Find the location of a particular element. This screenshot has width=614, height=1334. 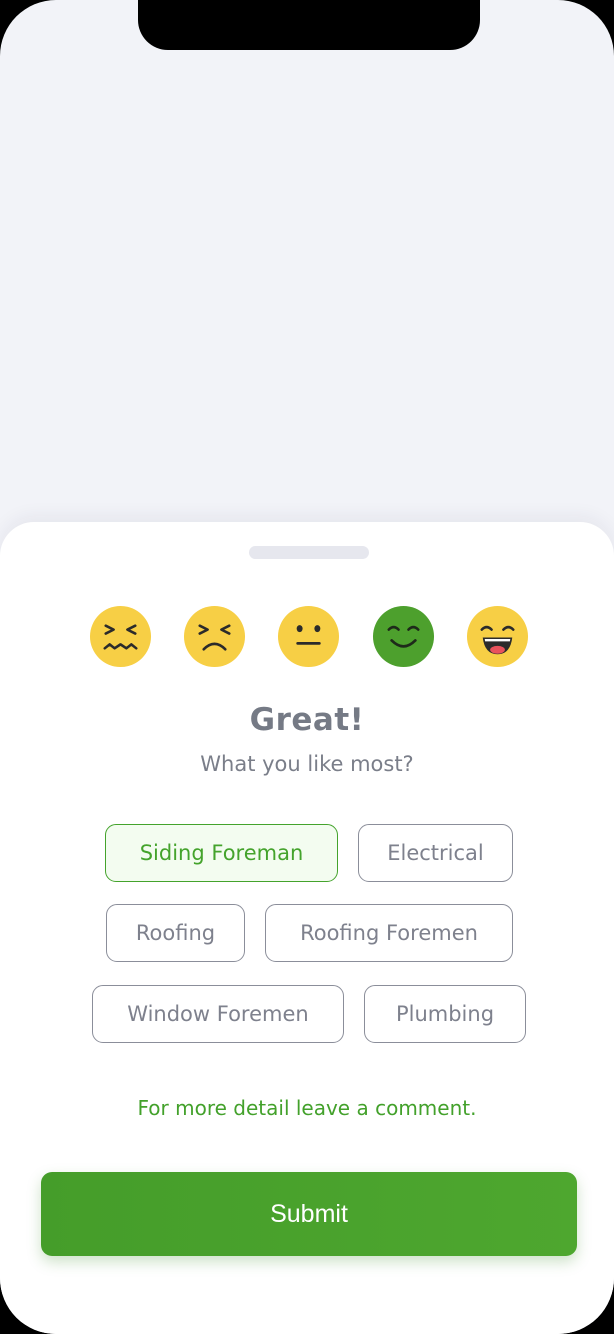

neutral-face-icon is located at coordinates (308, 636).